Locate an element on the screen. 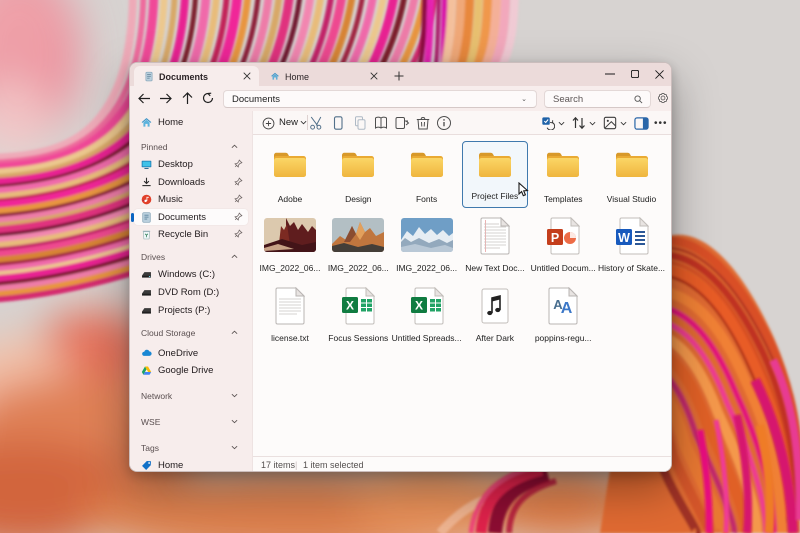 Image resolution: width=800 pixels, height=533 pixels. svg-text: W is located at coordinates (624, 238).